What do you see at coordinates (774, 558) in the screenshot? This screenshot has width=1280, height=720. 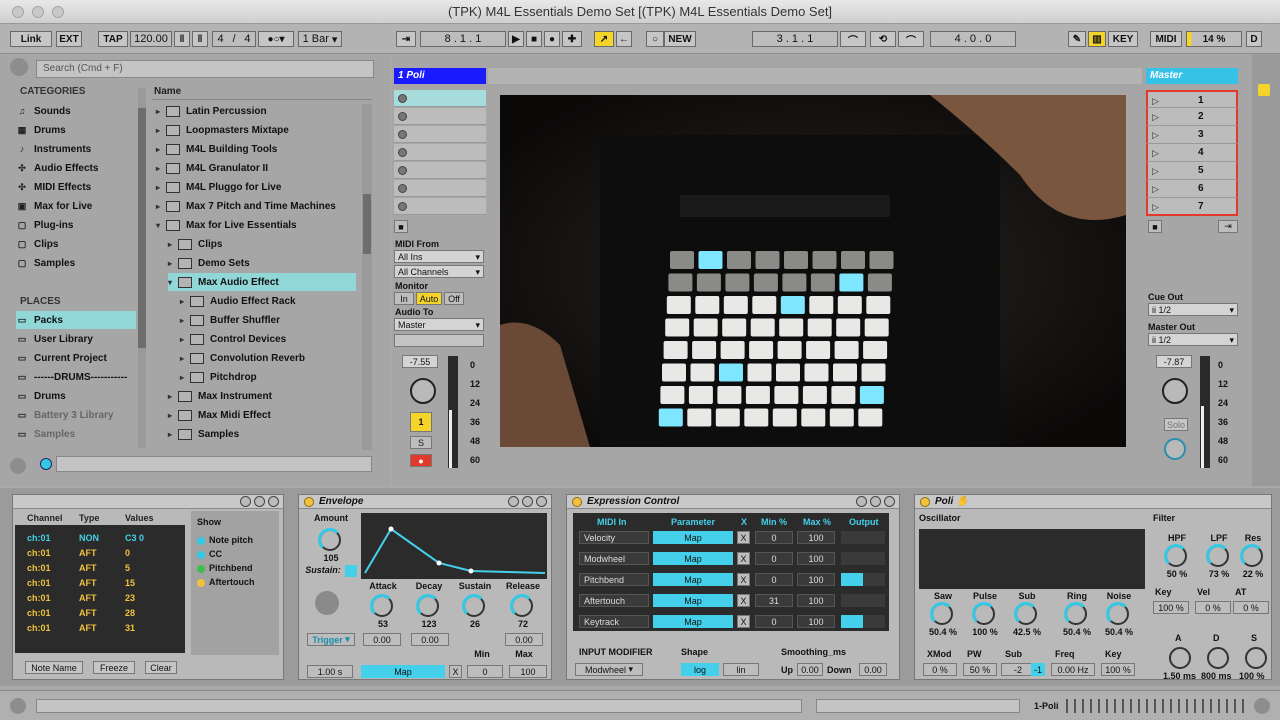 I see `min-field: 0` at bounding box center [774, 558].